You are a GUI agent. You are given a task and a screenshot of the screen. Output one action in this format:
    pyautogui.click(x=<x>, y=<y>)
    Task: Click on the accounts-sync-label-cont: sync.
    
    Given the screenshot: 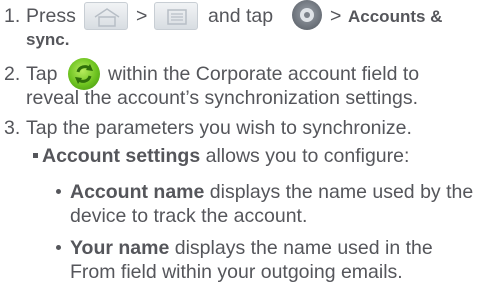 What is the action you would take?
    pyautogui.click(x=48, y=39)
    